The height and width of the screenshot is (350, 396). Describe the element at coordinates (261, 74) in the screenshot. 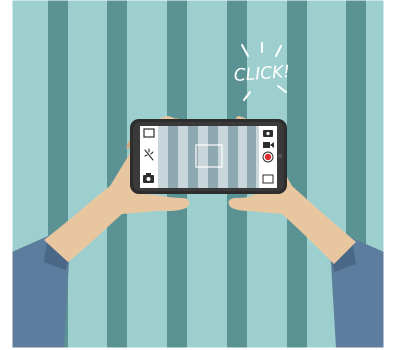

I see `click-caption: CLICK!` at that location.